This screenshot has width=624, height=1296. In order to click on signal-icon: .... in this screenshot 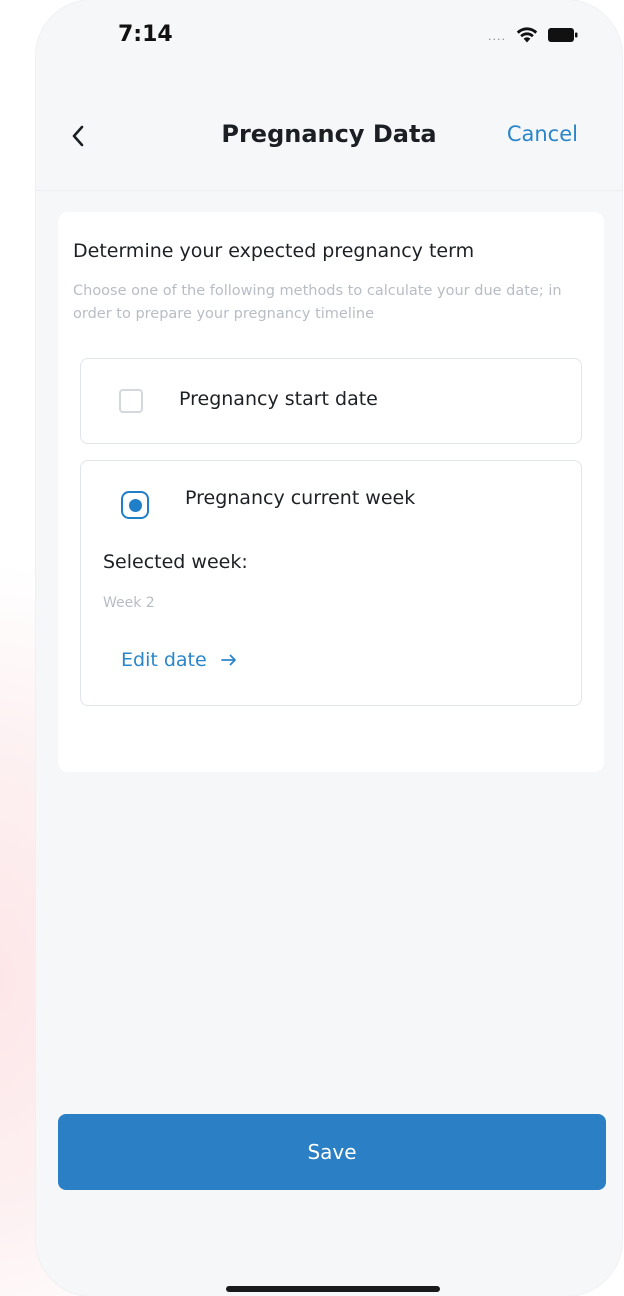, I will do `click(497, 36)`.